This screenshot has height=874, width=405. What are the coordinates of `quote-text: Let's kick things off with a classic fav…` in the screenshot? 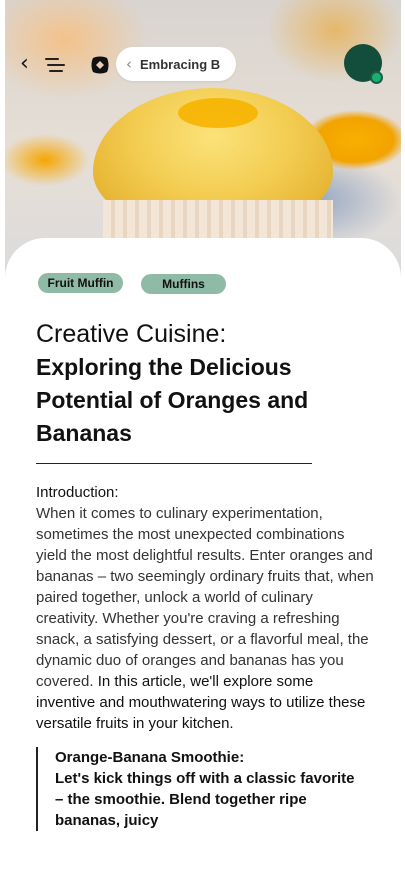 It's located at (205, 799).